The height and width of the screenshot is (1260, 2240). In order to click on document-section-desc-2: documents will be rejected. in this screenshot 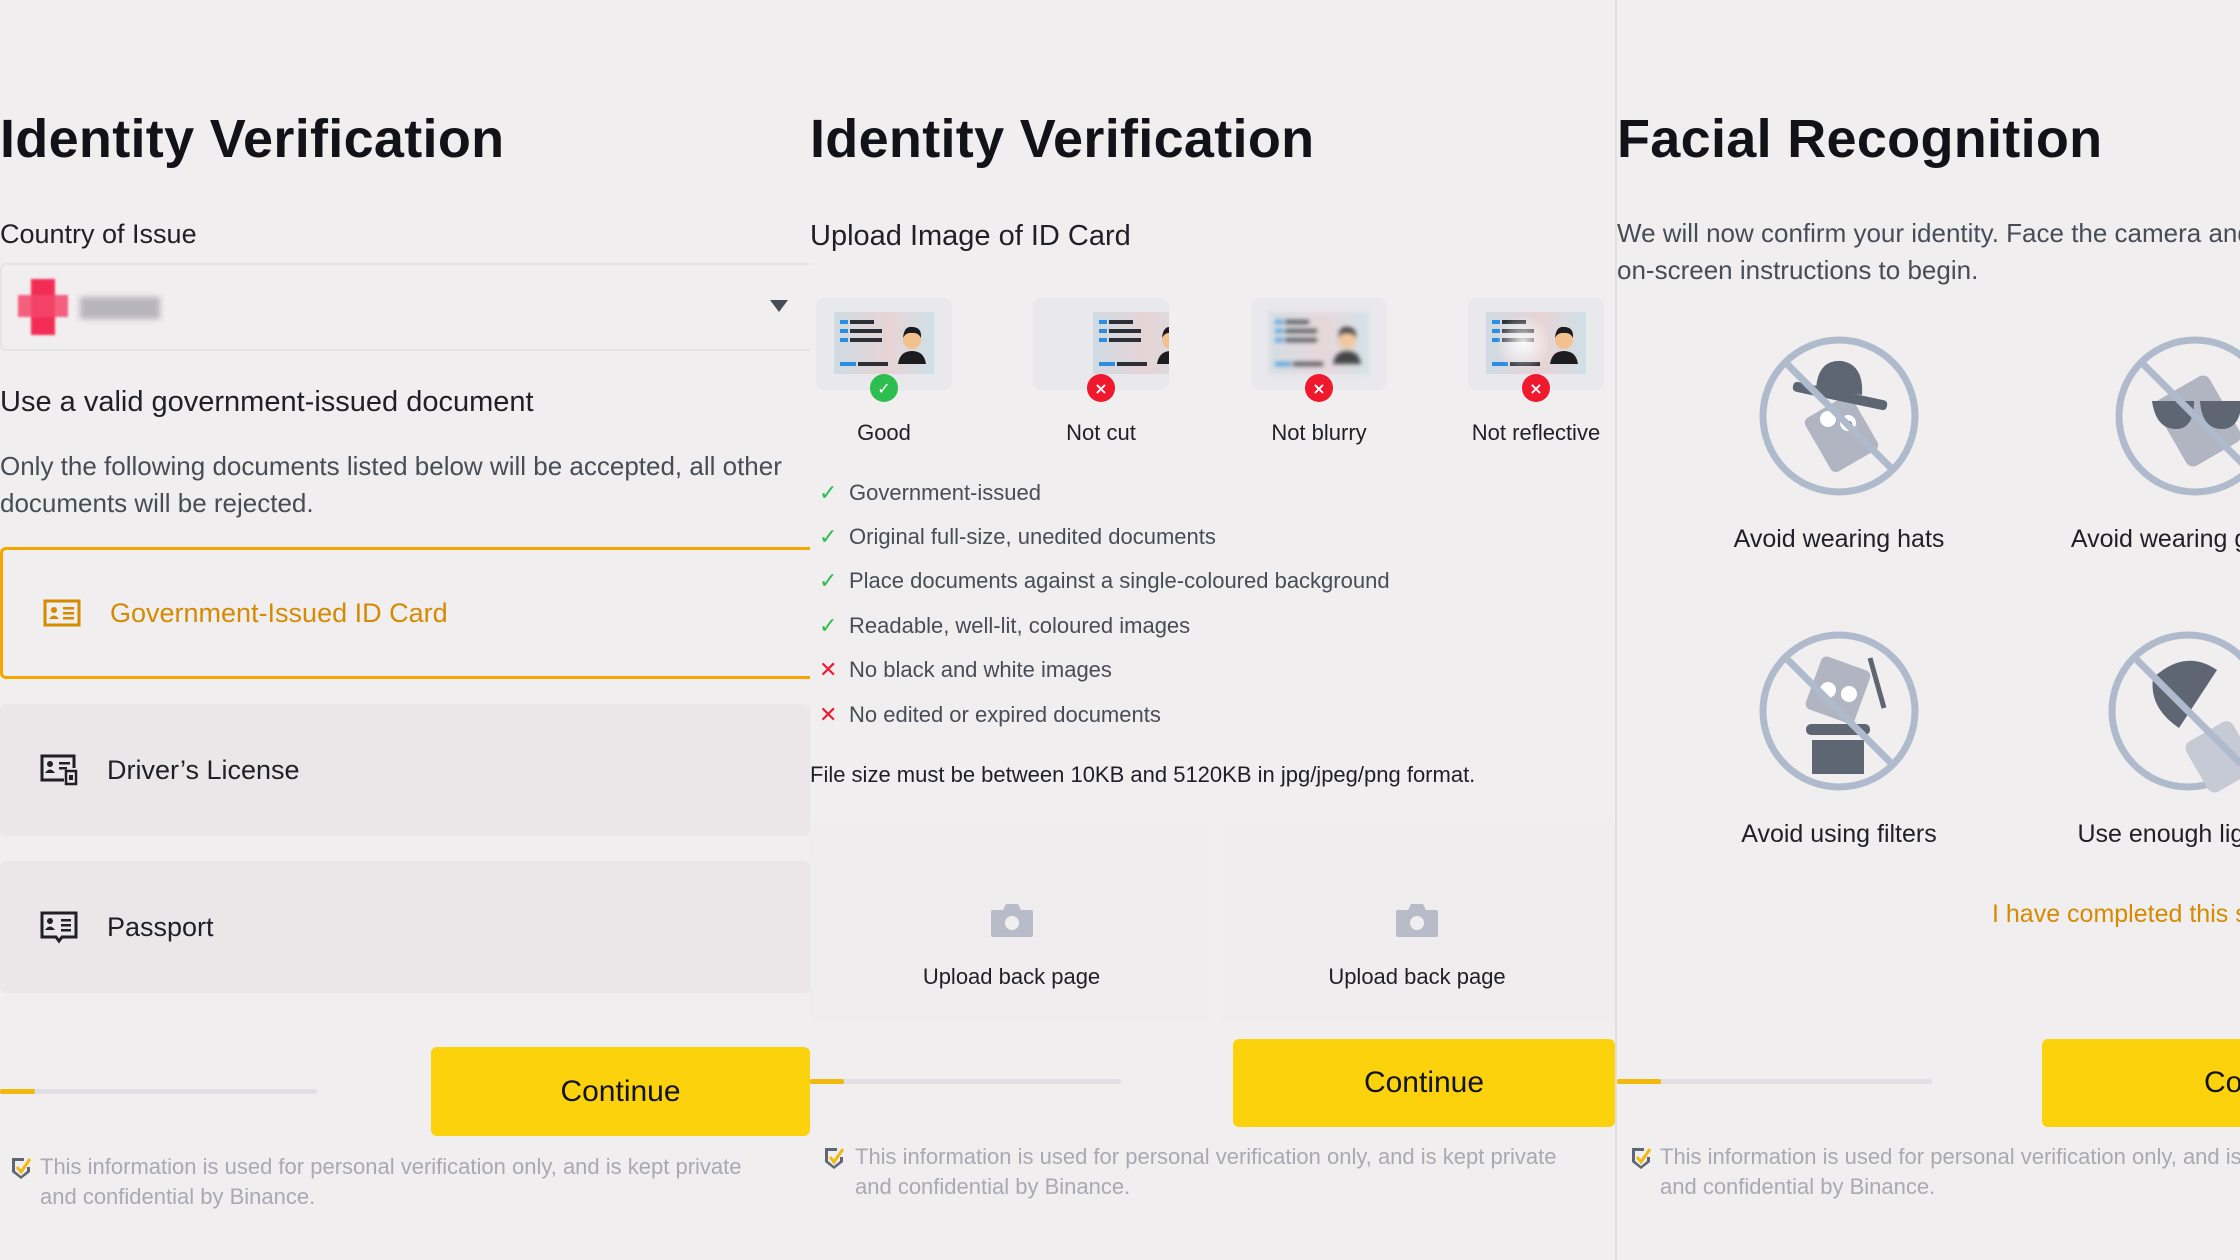, I will do `click(157, 503)`.